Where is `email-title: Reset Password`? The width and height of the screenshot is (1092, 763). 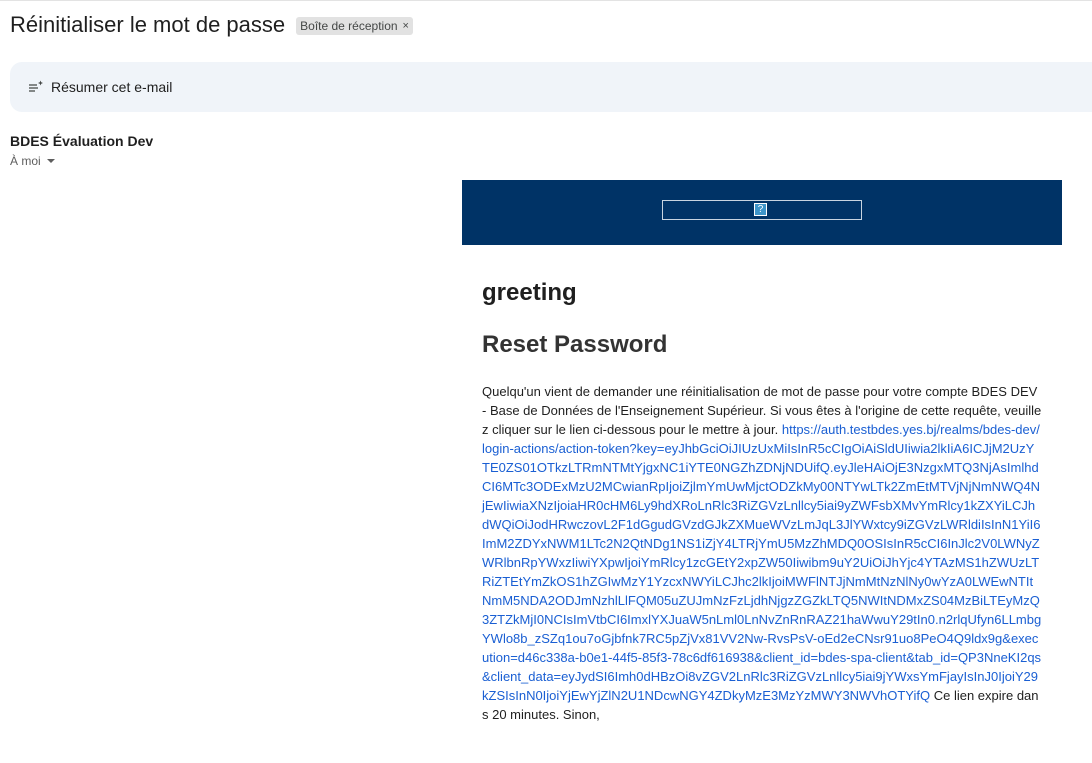
email-title: Reset Password is located at coordinates (575, 344).